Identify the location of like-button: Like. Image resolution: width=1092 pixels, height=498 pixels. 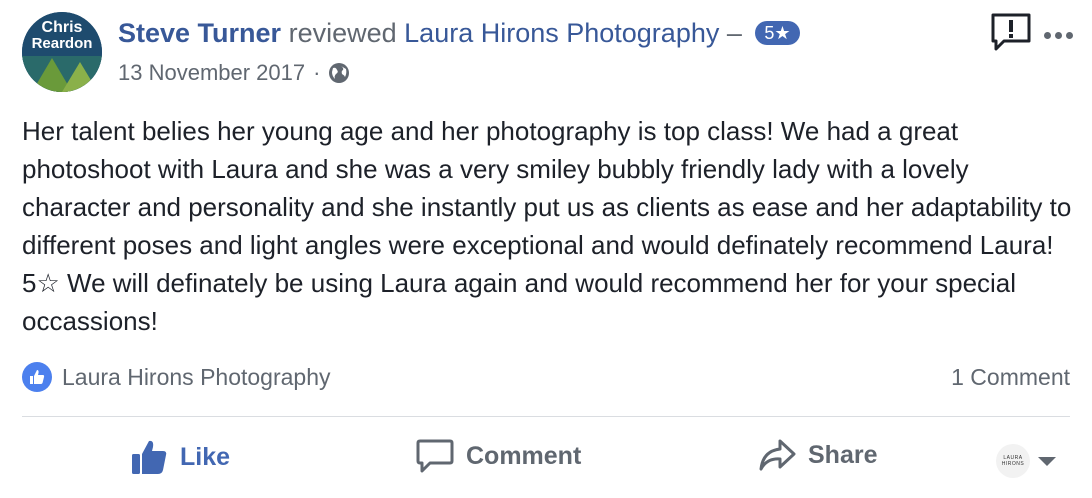
(180, 457).